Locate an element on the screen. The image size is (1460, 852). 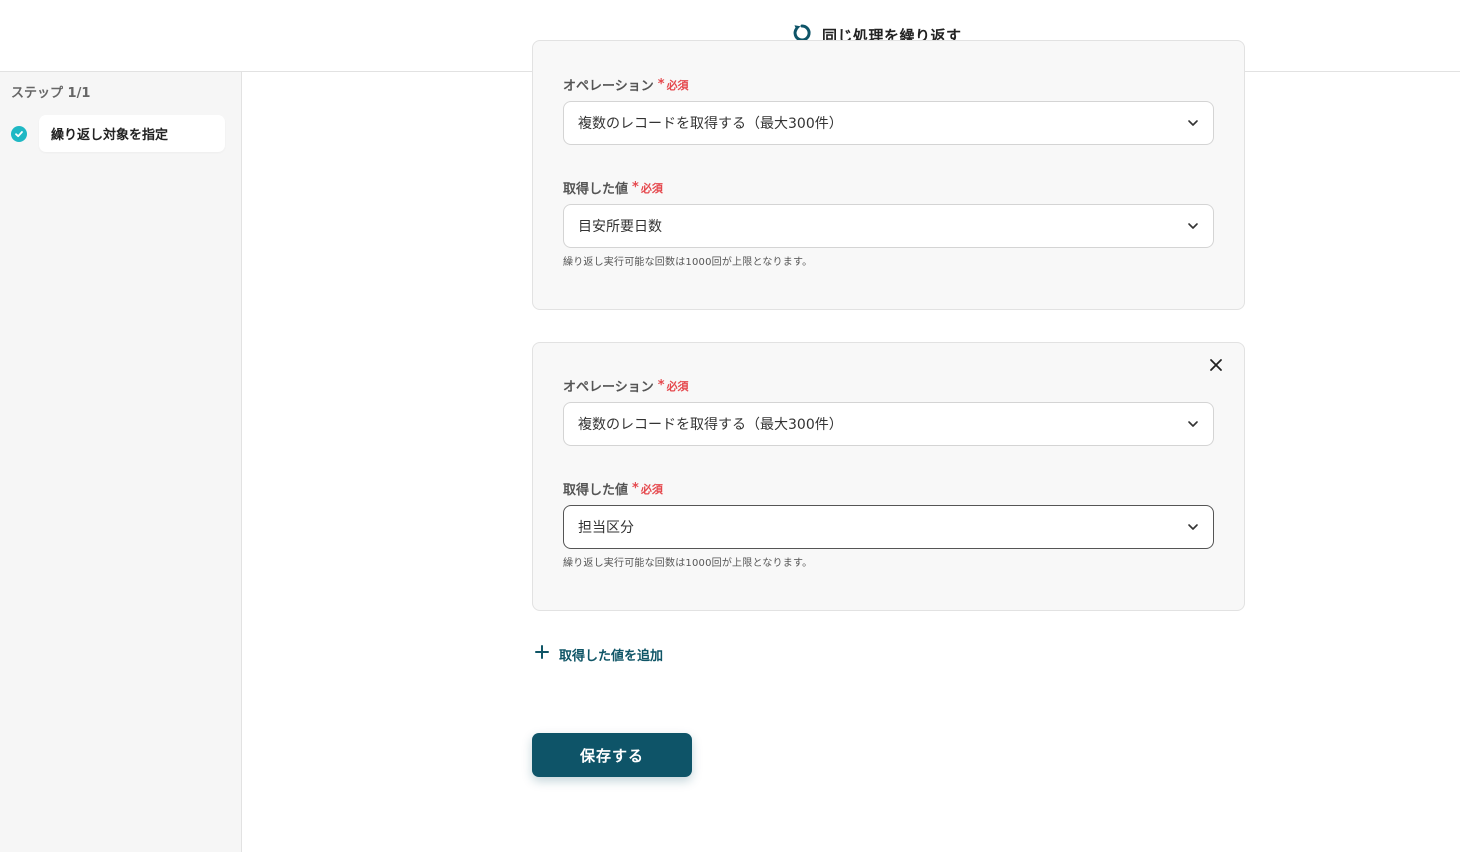
value-select: 担当区分 is located at coordinates (888, 527).